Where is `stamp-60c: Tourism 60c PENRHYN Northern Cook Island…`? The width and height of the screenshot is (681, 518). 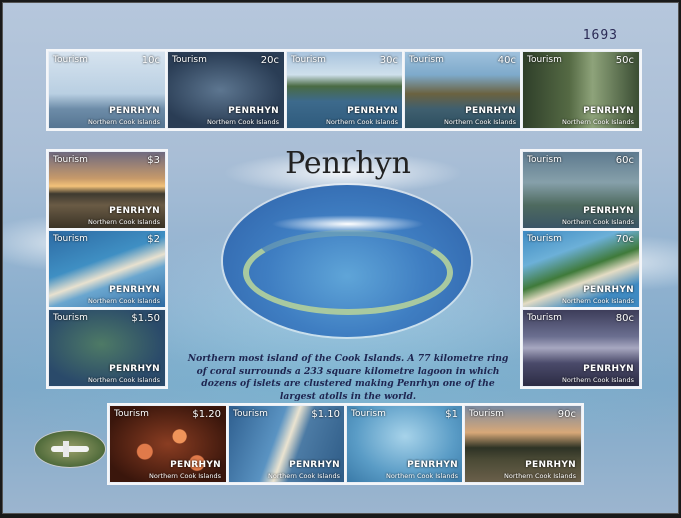
stamp-60c: Tourism 60c PENRHYN Northern Cook Island… is located at coordinates (581, 190).